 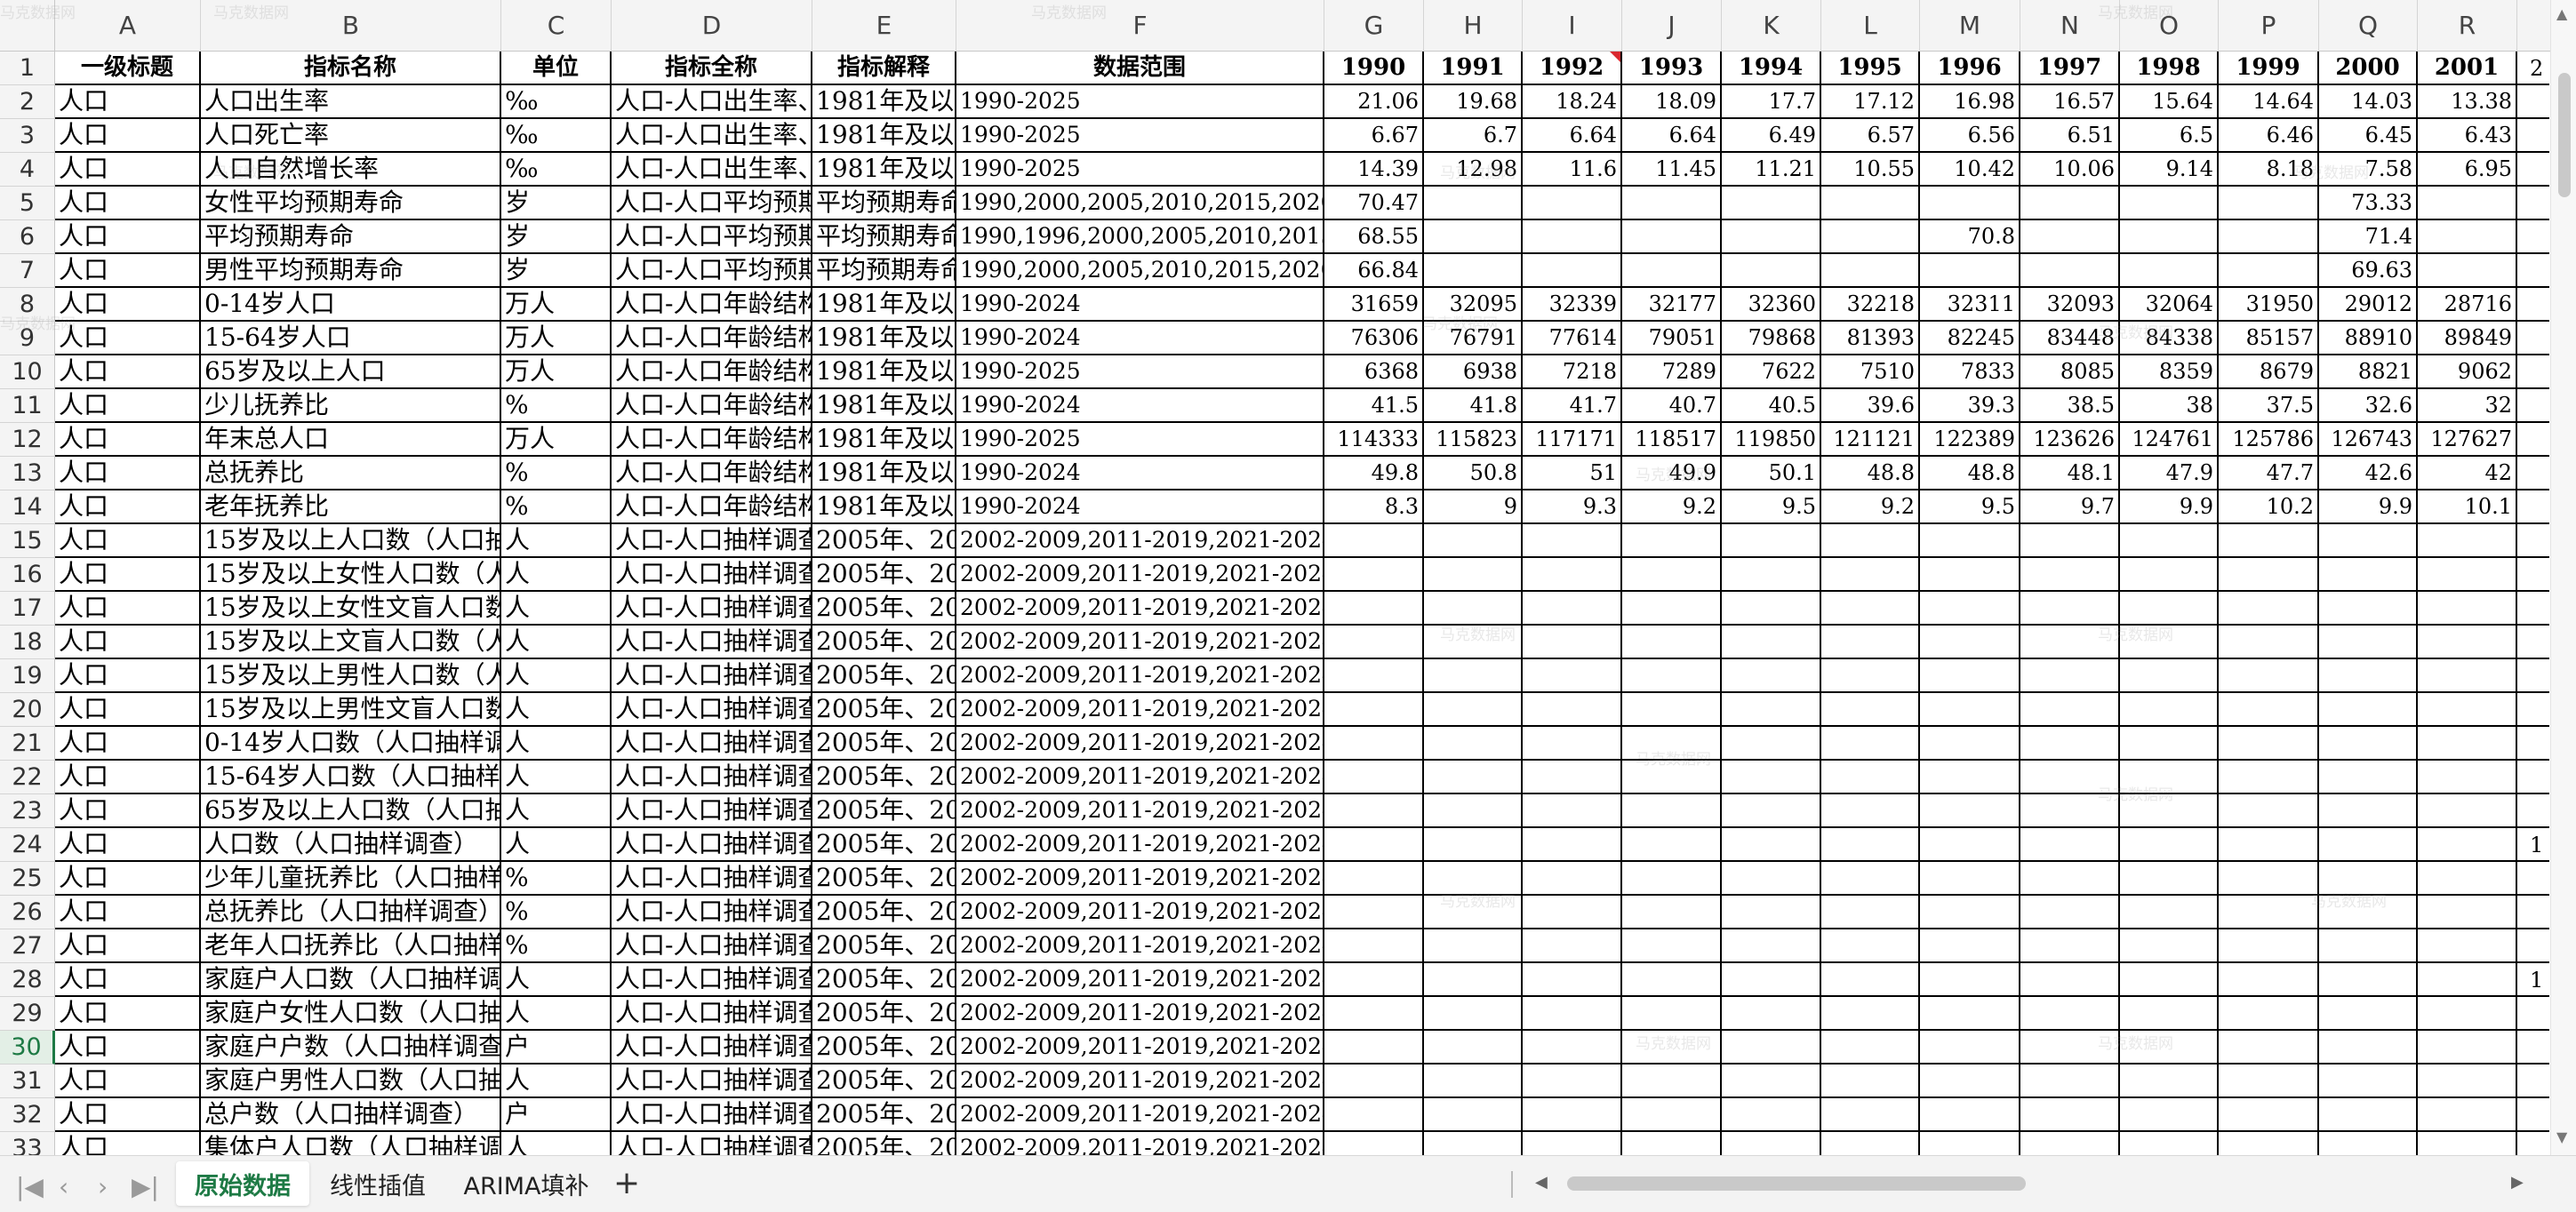 What do you see at coordinates (1870, 26) in the screenshot?
I see `column-header-l: L` at bounding box center [1870, 26].